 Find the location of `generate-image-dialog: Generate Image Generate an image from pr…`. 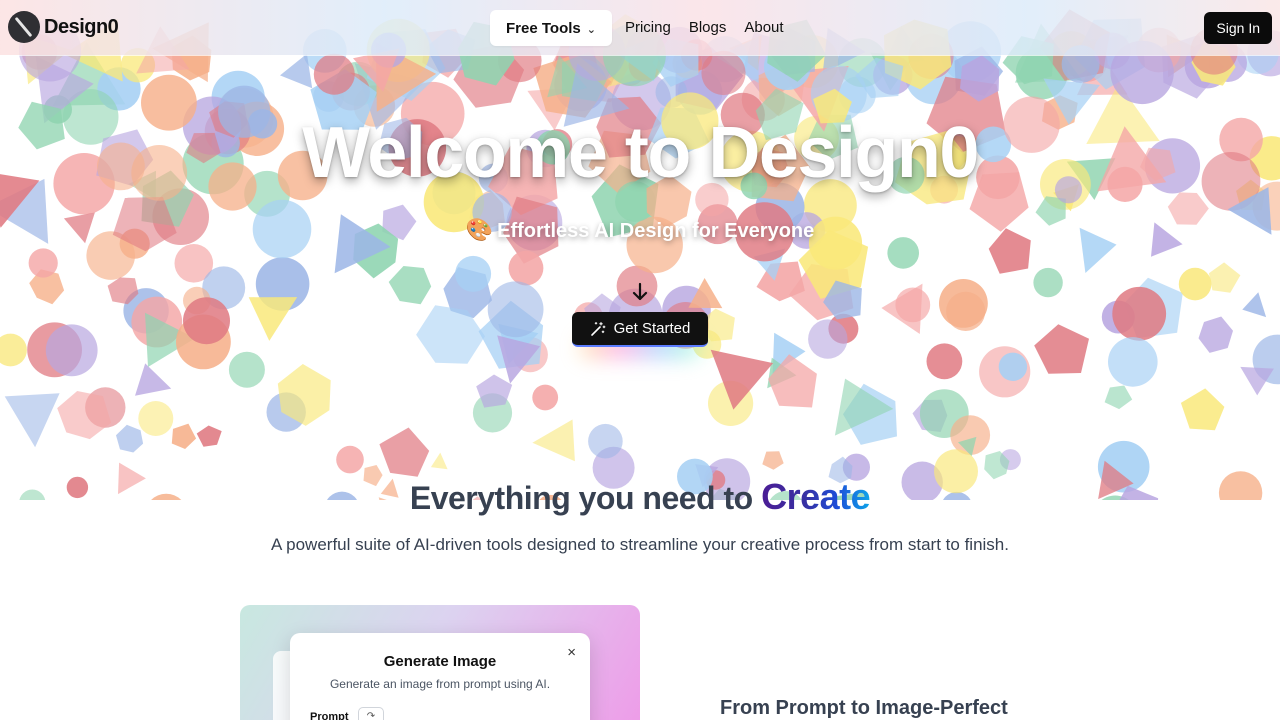

generate-image-dialog: Generate Image Generate an image from pr… is located at coordinates (440, 676).